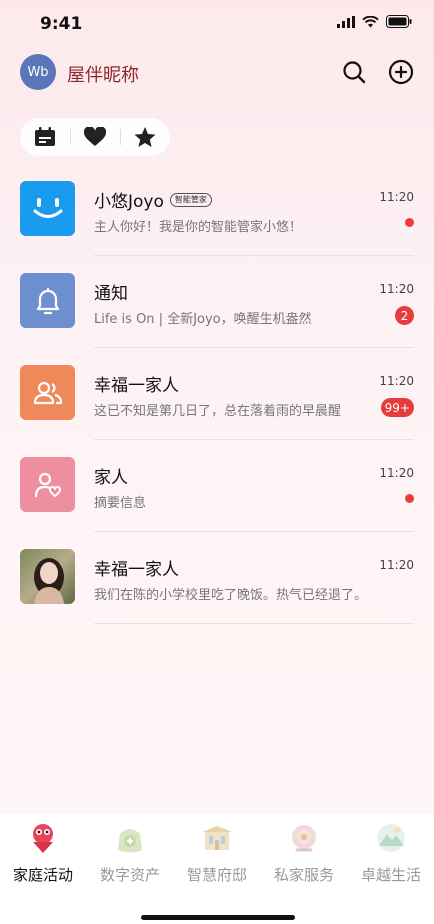  I want to click on person-heart-icon, so click(47, 484).